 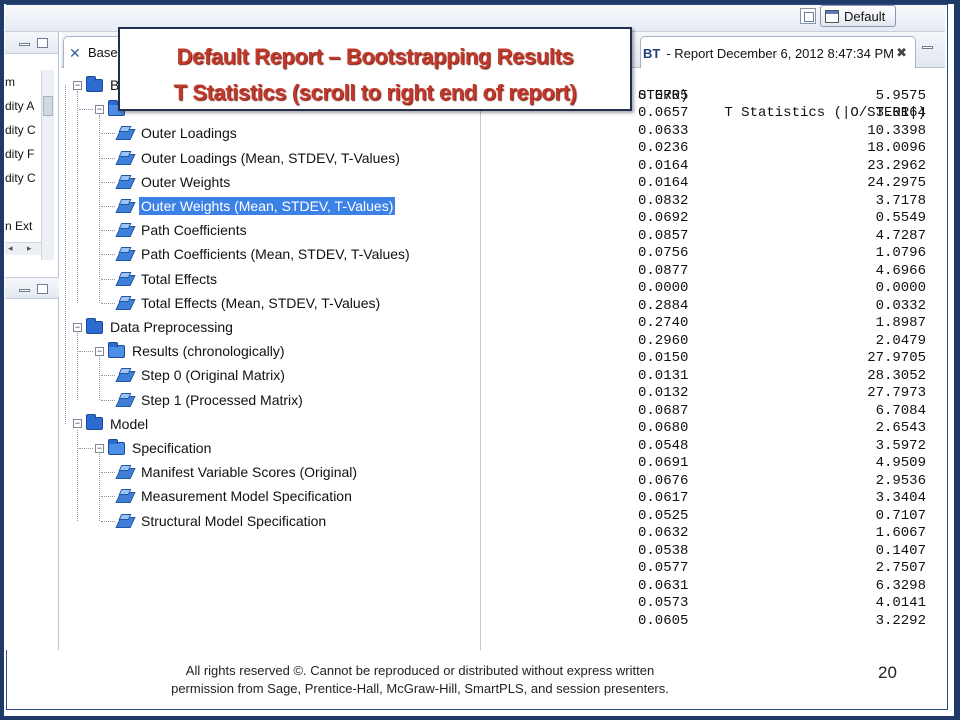 What do you see at coordinates (174, 182) in the screenshot?
I see `tree-item: Outer Weights` at bounding box center [174, 182].